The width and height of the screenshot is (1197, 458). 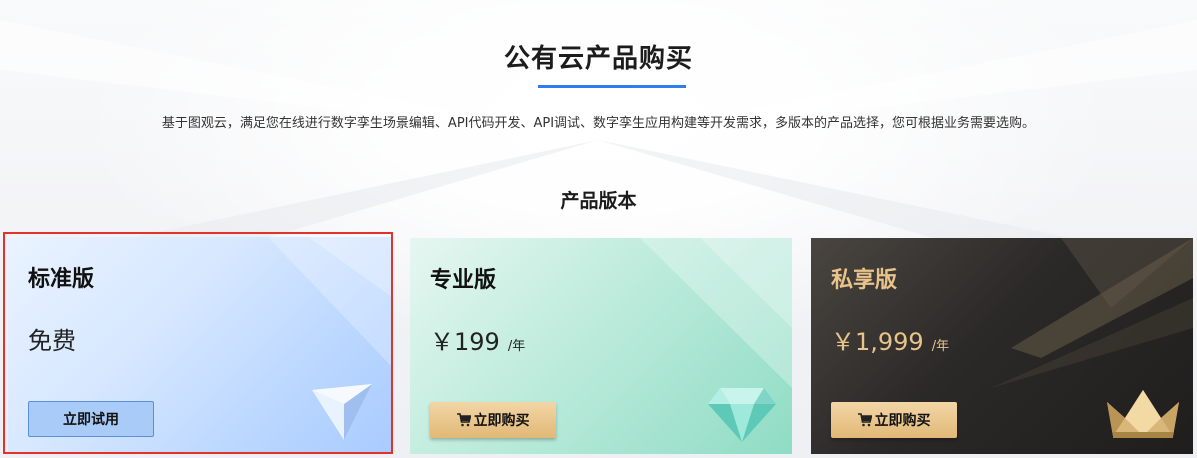 What do you see at coordinates (463, 280) in the screenshot?
I see `plan-name: 专业版` at bounding box center [463, 280].